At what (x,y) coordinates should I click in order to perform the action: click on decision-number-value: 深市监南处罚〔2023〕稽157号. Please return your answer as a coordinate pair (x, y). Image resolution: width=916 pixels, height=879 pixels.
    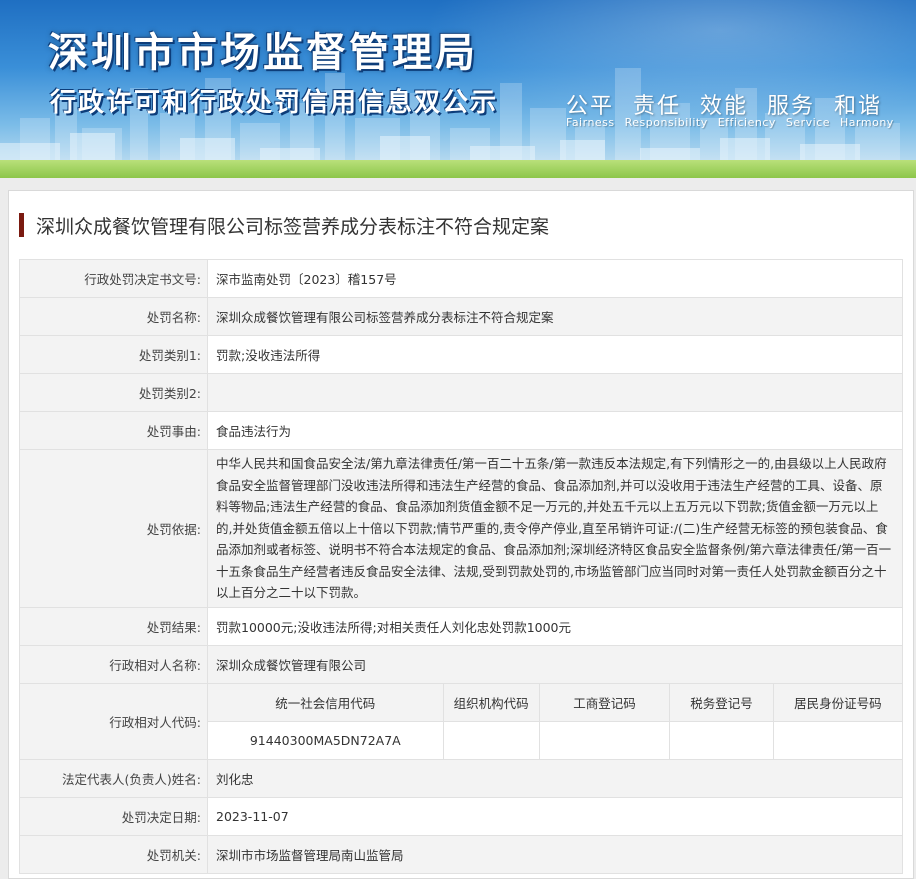
    Looking at the image, I should click on (555, 278).